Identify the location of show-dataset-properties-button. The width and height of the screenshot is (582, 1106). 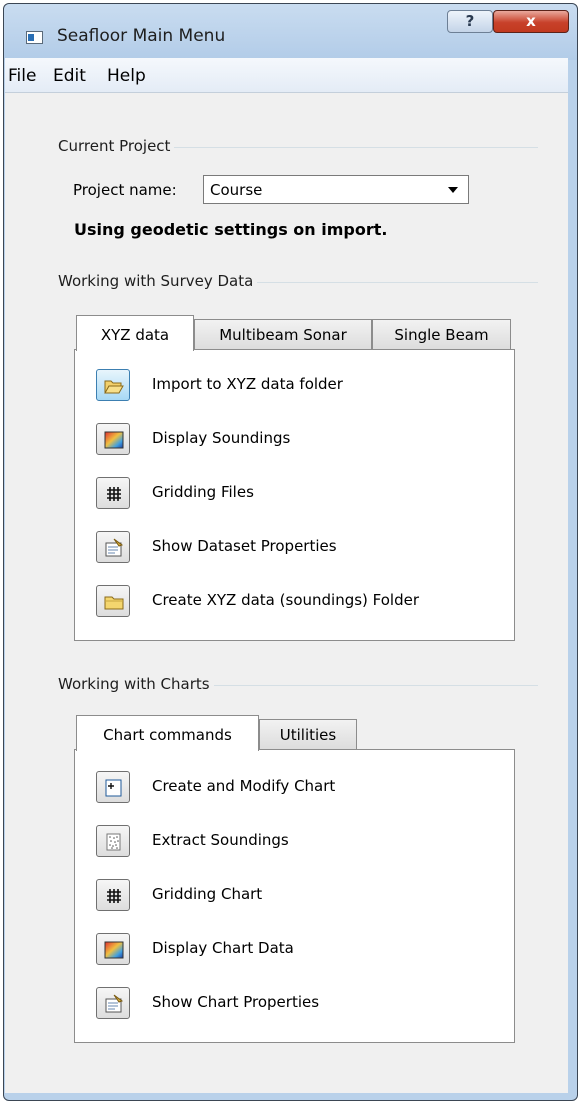
(113, 547).